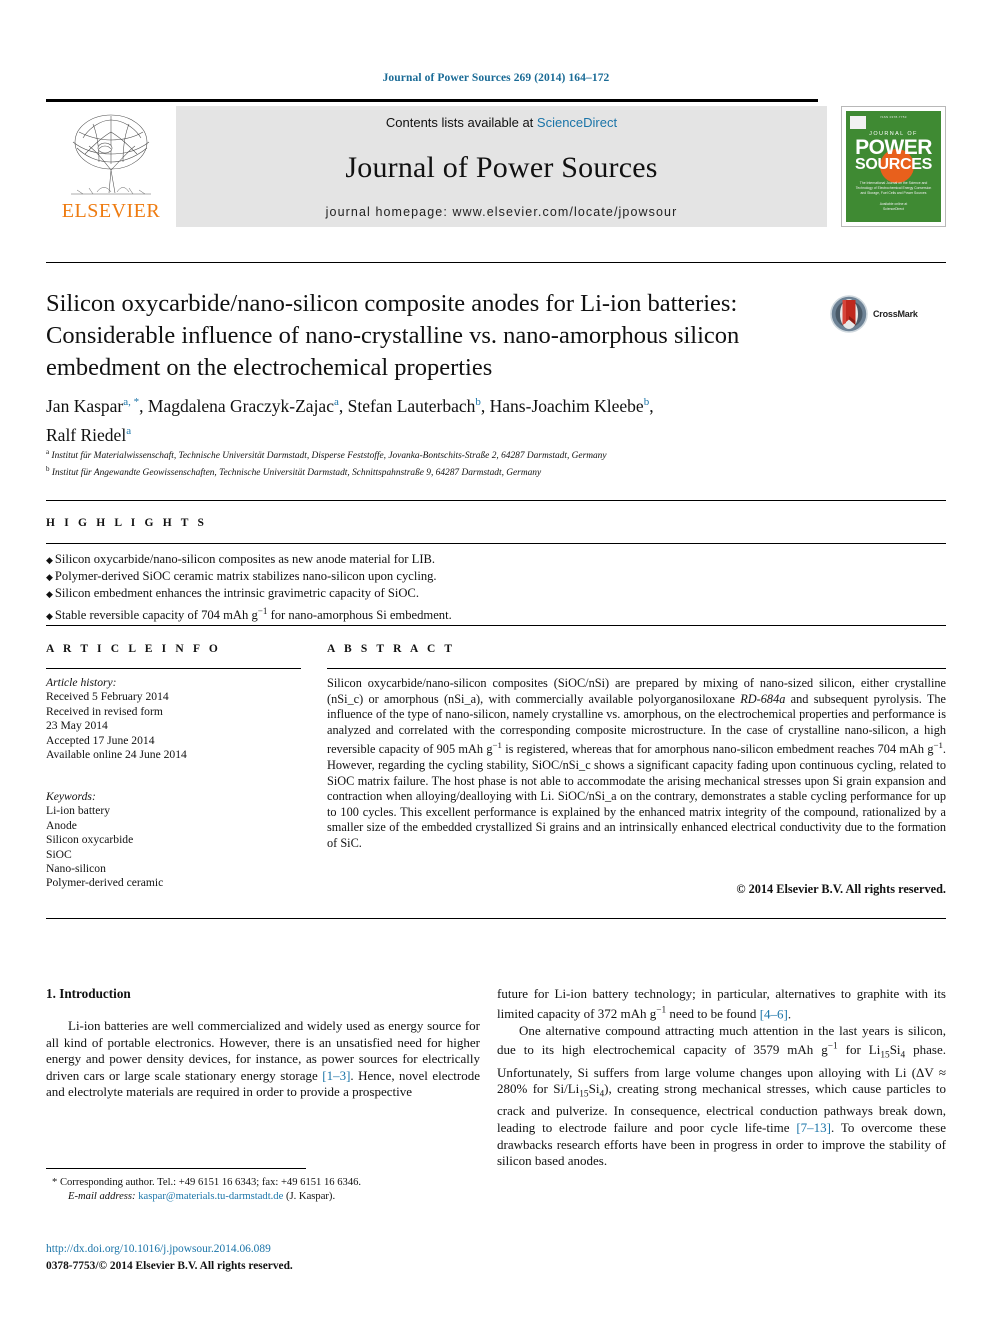  I want to click on citation-link: [1–3], so click(336, 1075).